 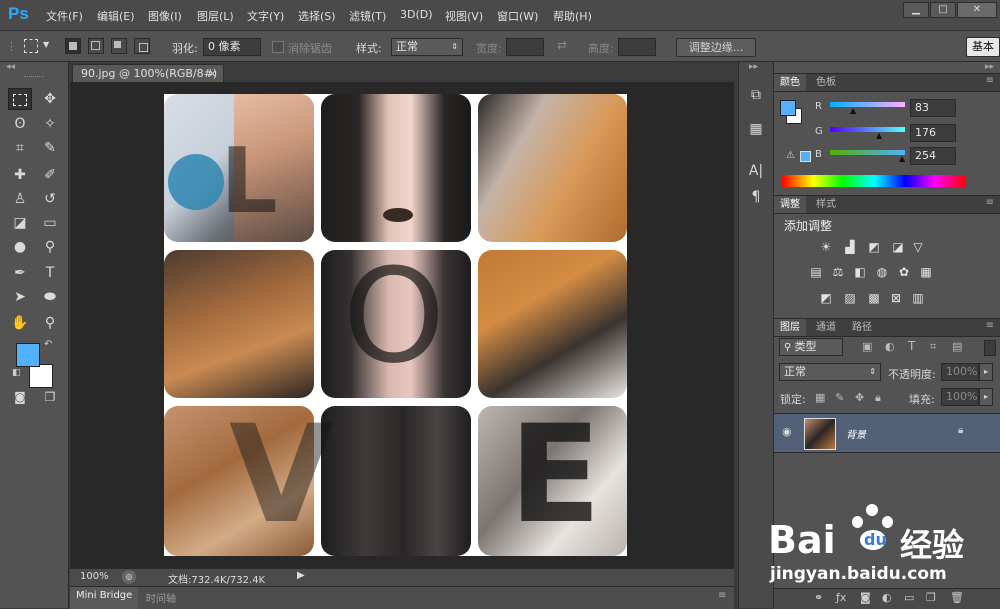 I want to click on filter-smart-object-icon: ▤, so click(x=957, y=346).